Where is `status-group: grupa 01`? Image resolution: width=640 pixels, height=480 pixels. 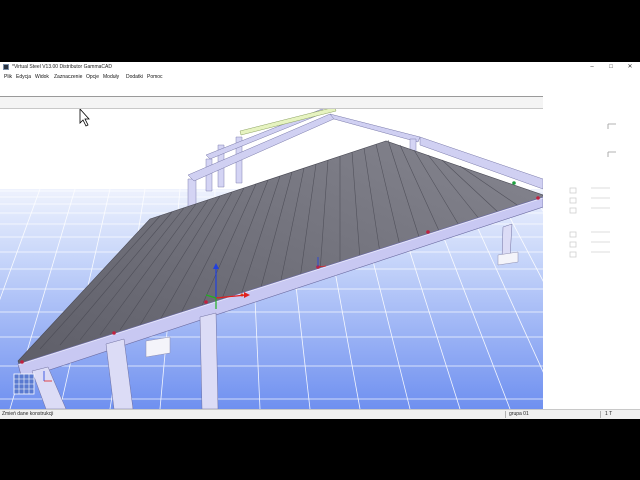
status-group: grupa 01 is located at coordinates (519, 414).